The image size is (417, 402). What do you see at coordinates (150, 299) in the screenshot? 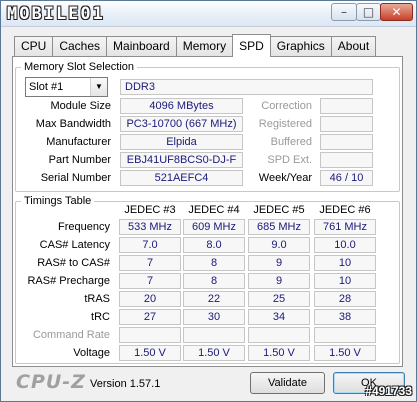
I see `timing-cell: 20` at bounding box center [150, 299].